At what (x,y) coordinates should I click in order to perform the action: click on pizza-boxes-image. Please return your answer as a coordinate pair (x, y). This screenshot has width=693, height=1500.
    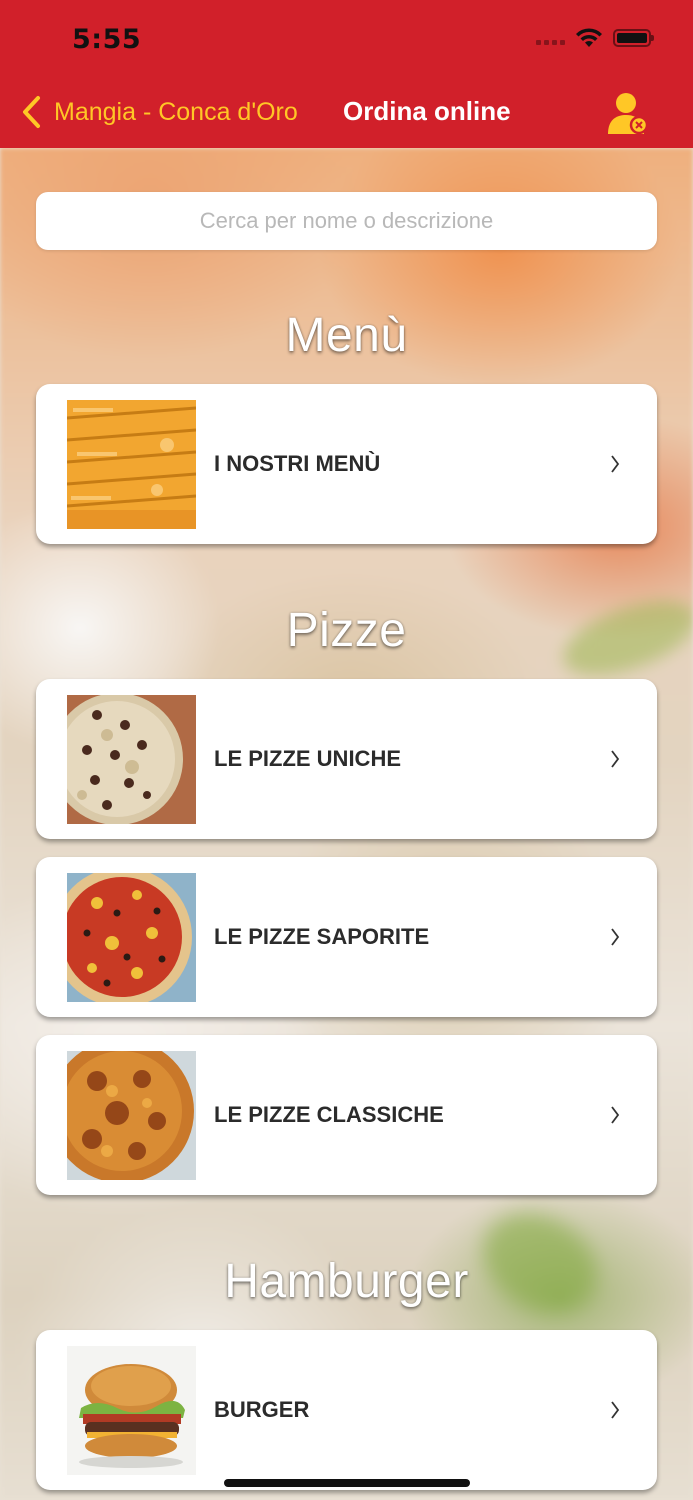
    Looking at the image, I should click on (131, 464).